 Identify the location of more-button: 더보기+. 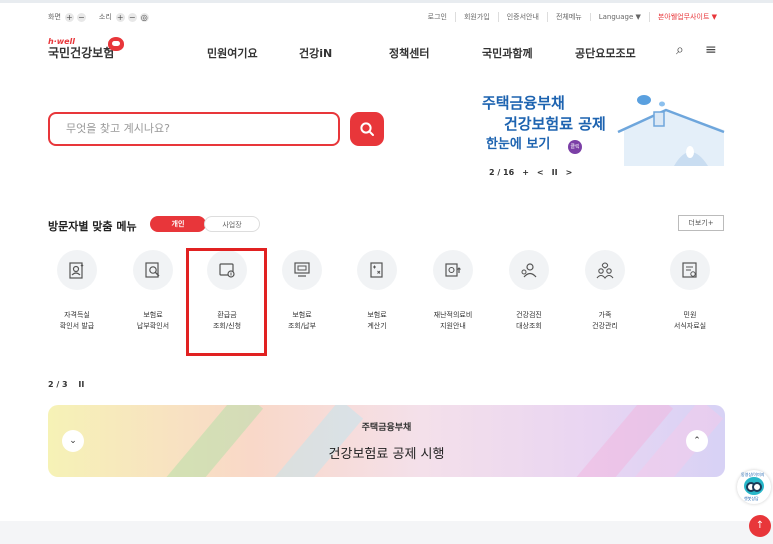
(701, 223).